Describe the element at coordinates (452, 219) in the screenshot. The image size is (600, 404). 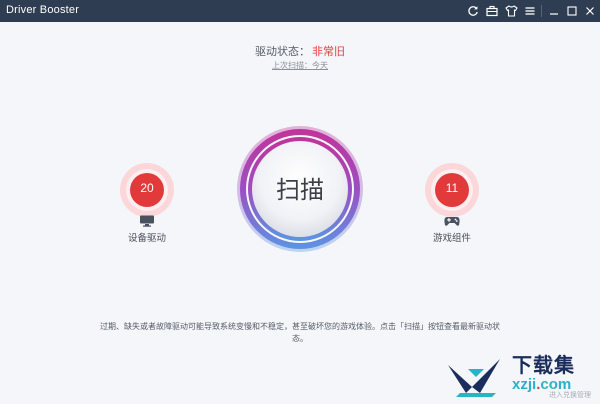
I see `gamepad-icon` at that location.